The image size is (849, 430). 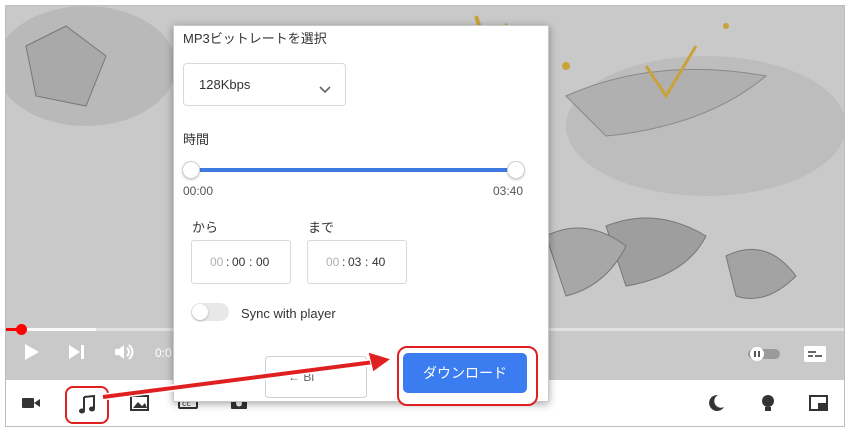 I want to click on to-time-field: 00 : 03 : 40, so click(x=357, y=262).